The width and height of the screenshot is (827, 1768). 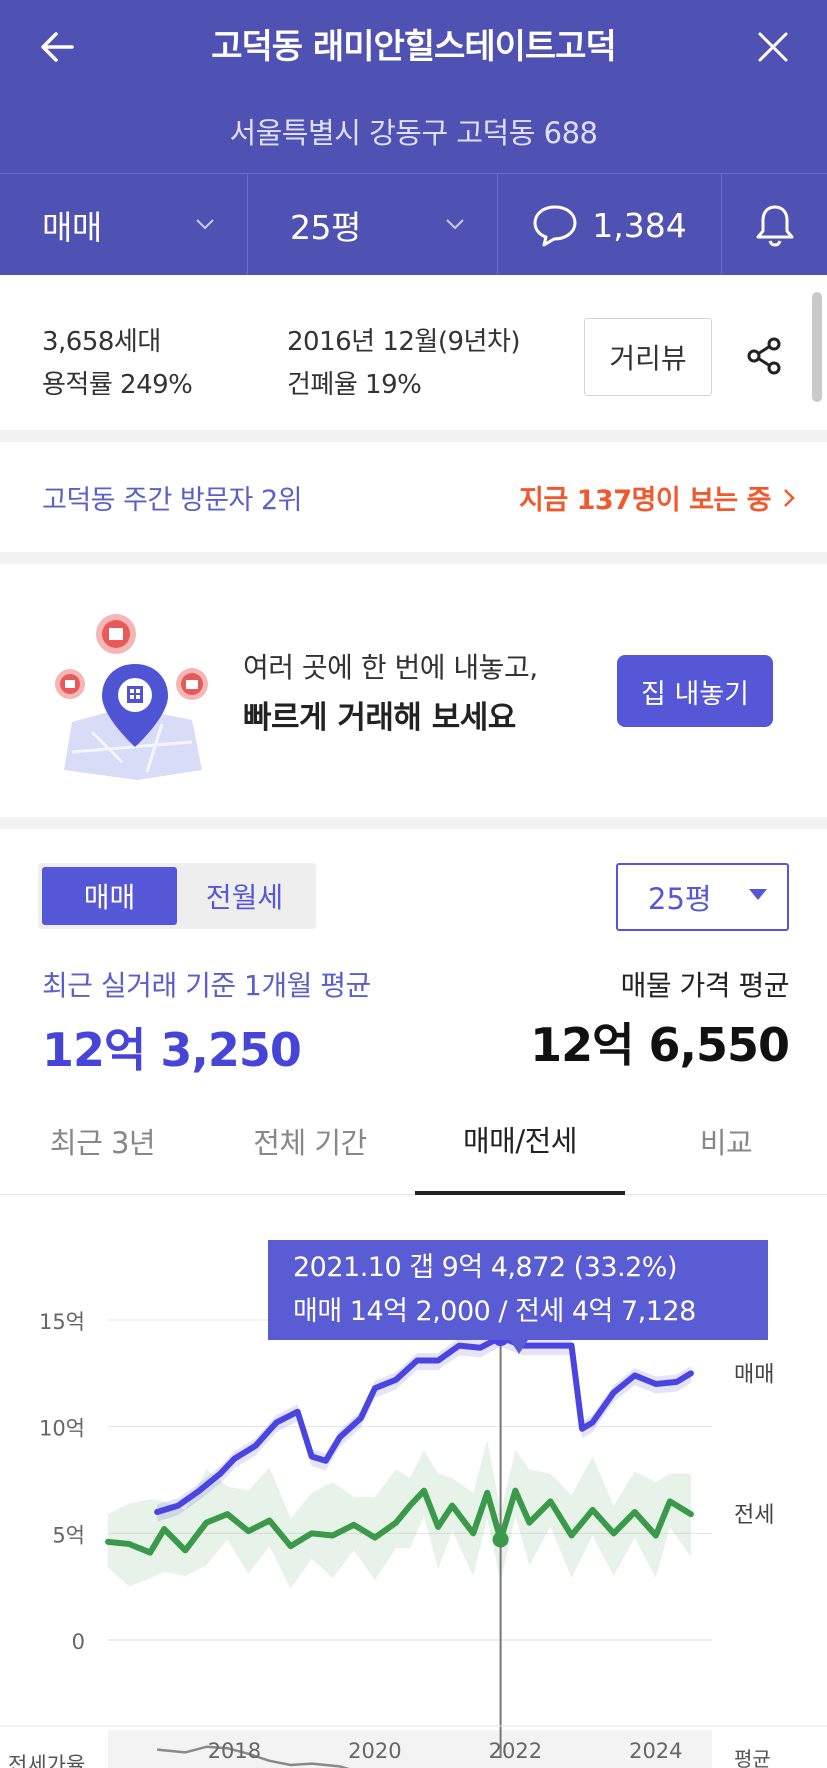 What do you see at coordinates (234, 1751) in the screenshot?
I see `x-tick-label: 2018` at bounding box center [234, 1751].